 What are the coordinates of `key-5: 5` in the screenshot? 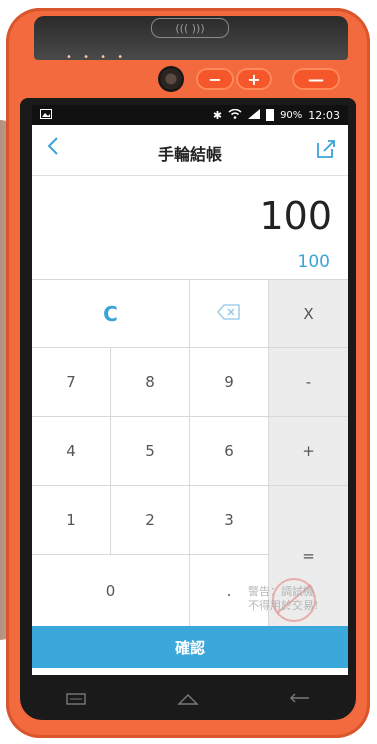 It's located at (150, 451).